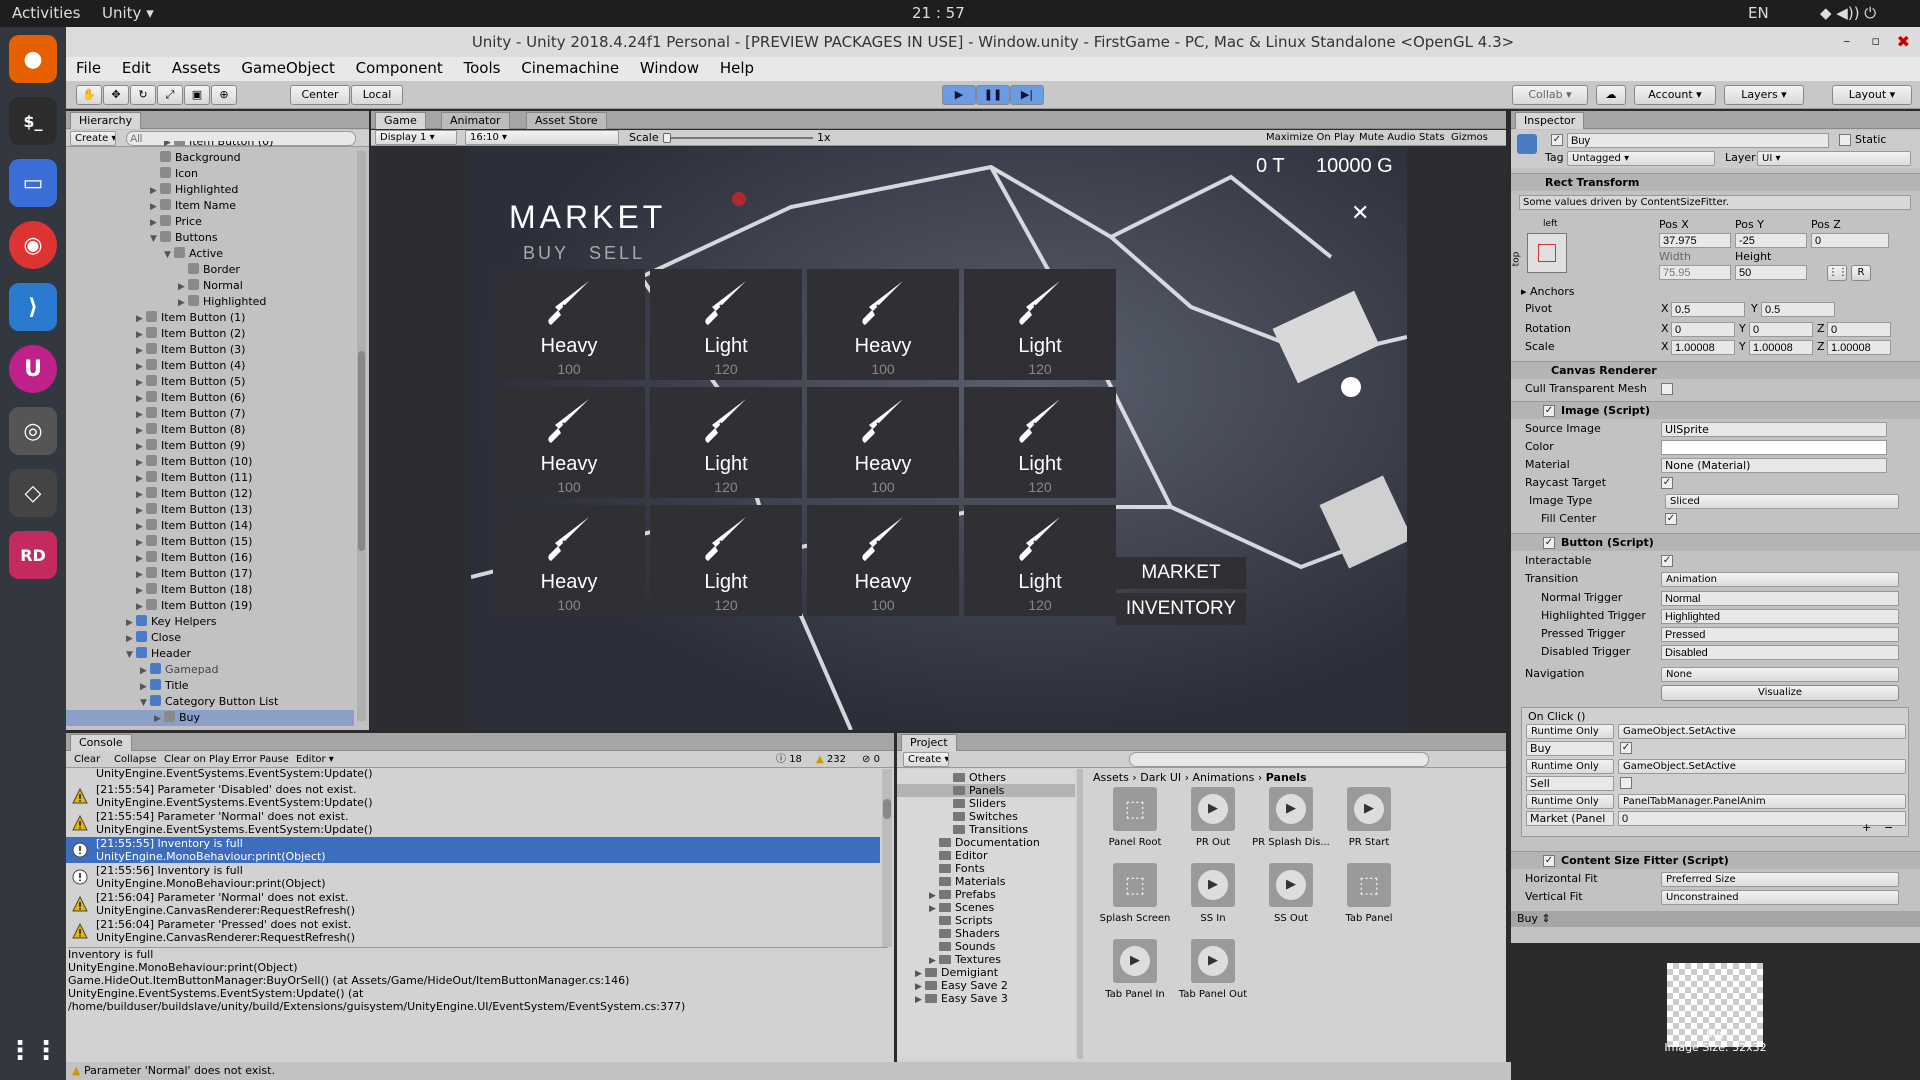 The height and width of the screenshot is (1080, 1920). I want to click on hierarchy-row: ▶ Item Button (10), so click(194, 462).